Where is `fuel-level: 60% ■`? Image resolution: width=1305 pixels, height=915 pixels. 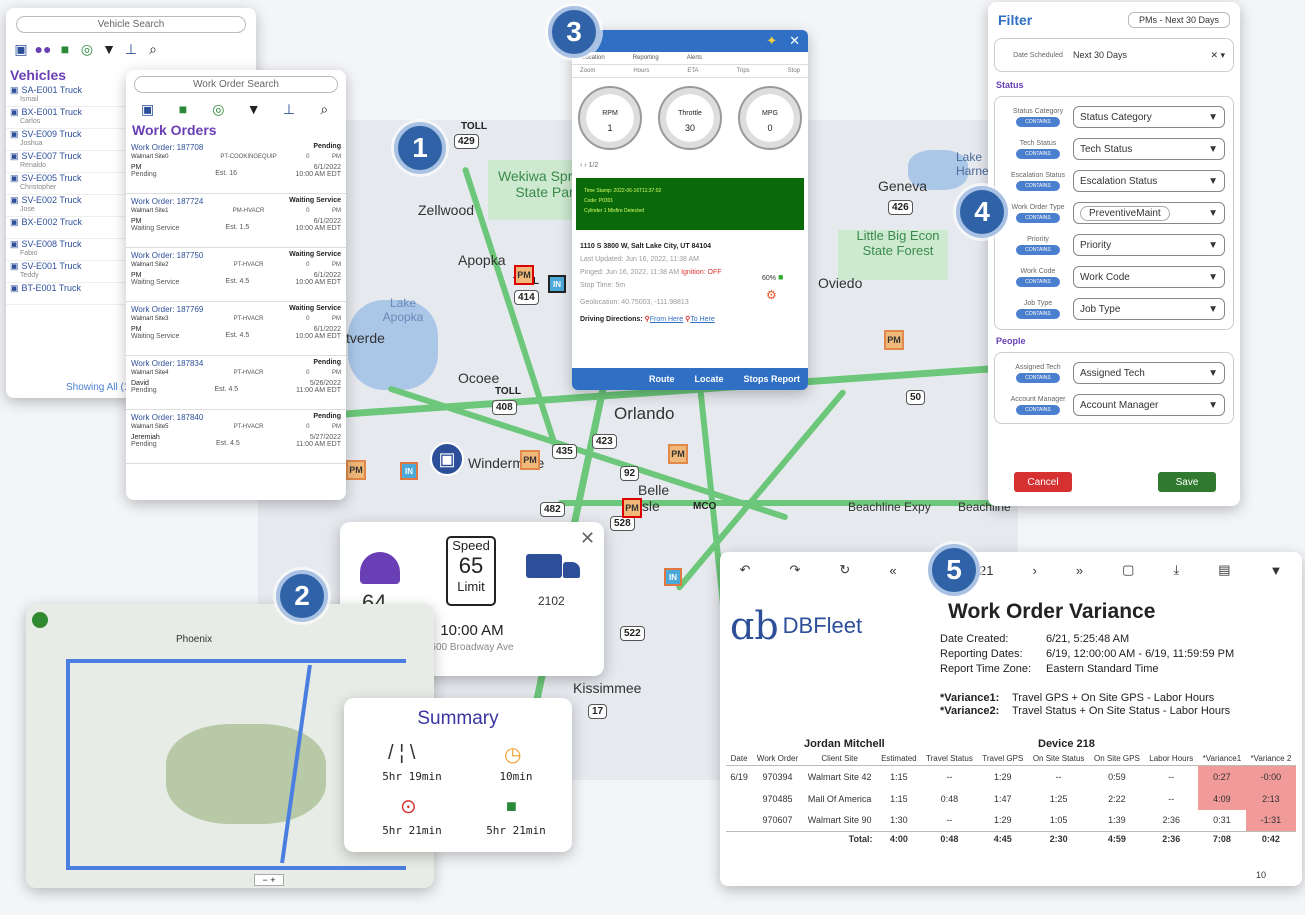
fuel-level: 60% ■ is located at coordinates (773, 277).